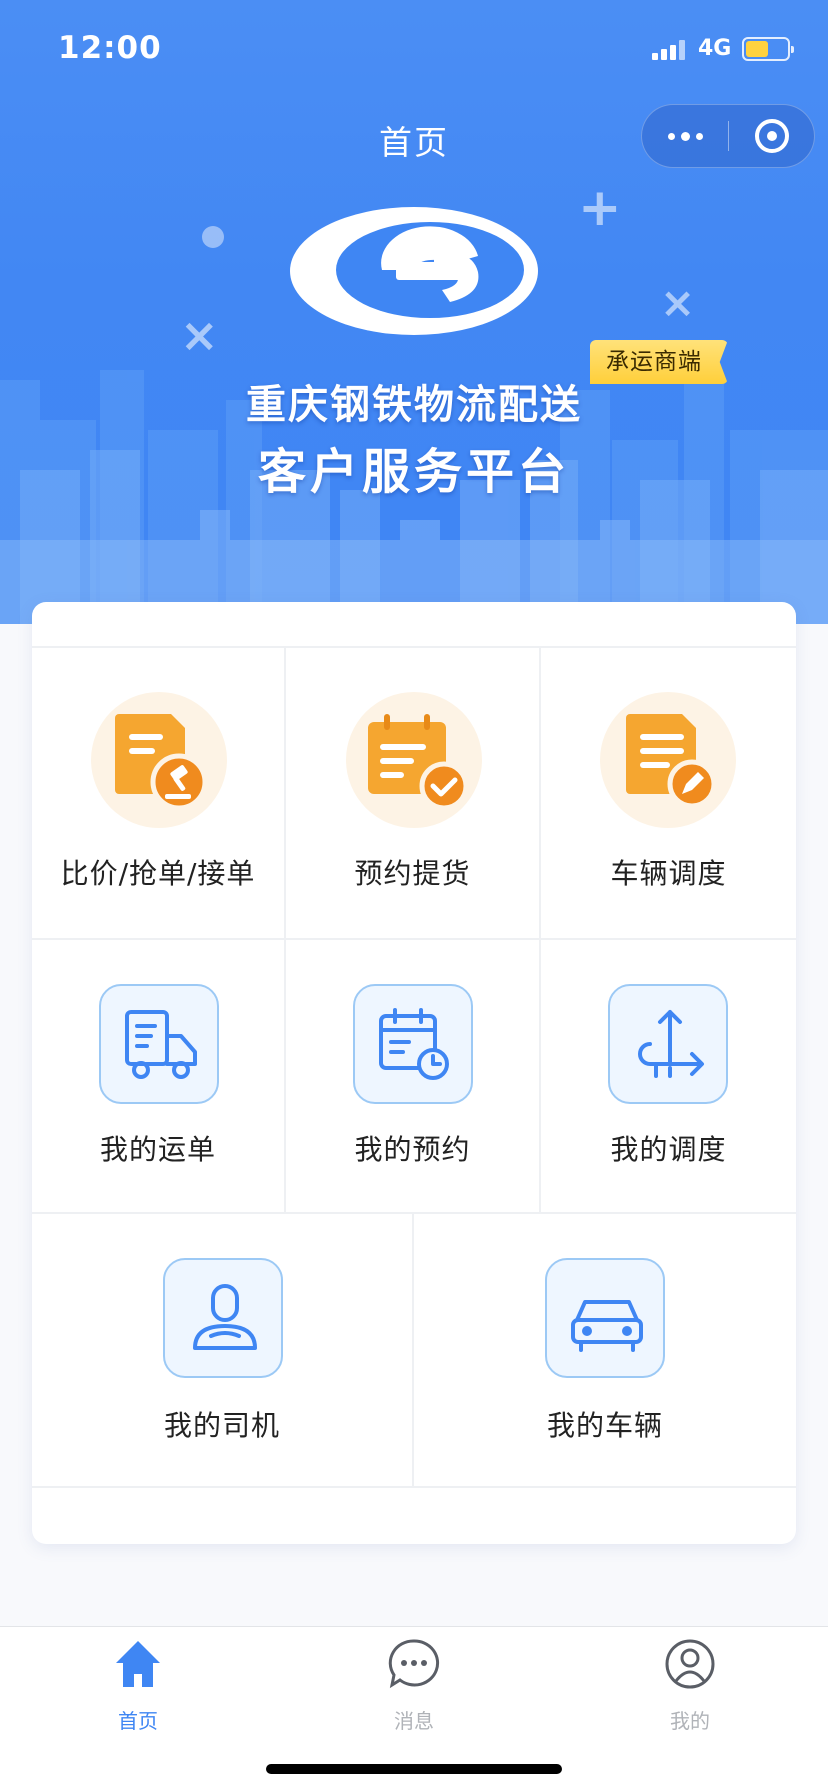  I want to click on truck-waybill-icon, so click(159, 1044).